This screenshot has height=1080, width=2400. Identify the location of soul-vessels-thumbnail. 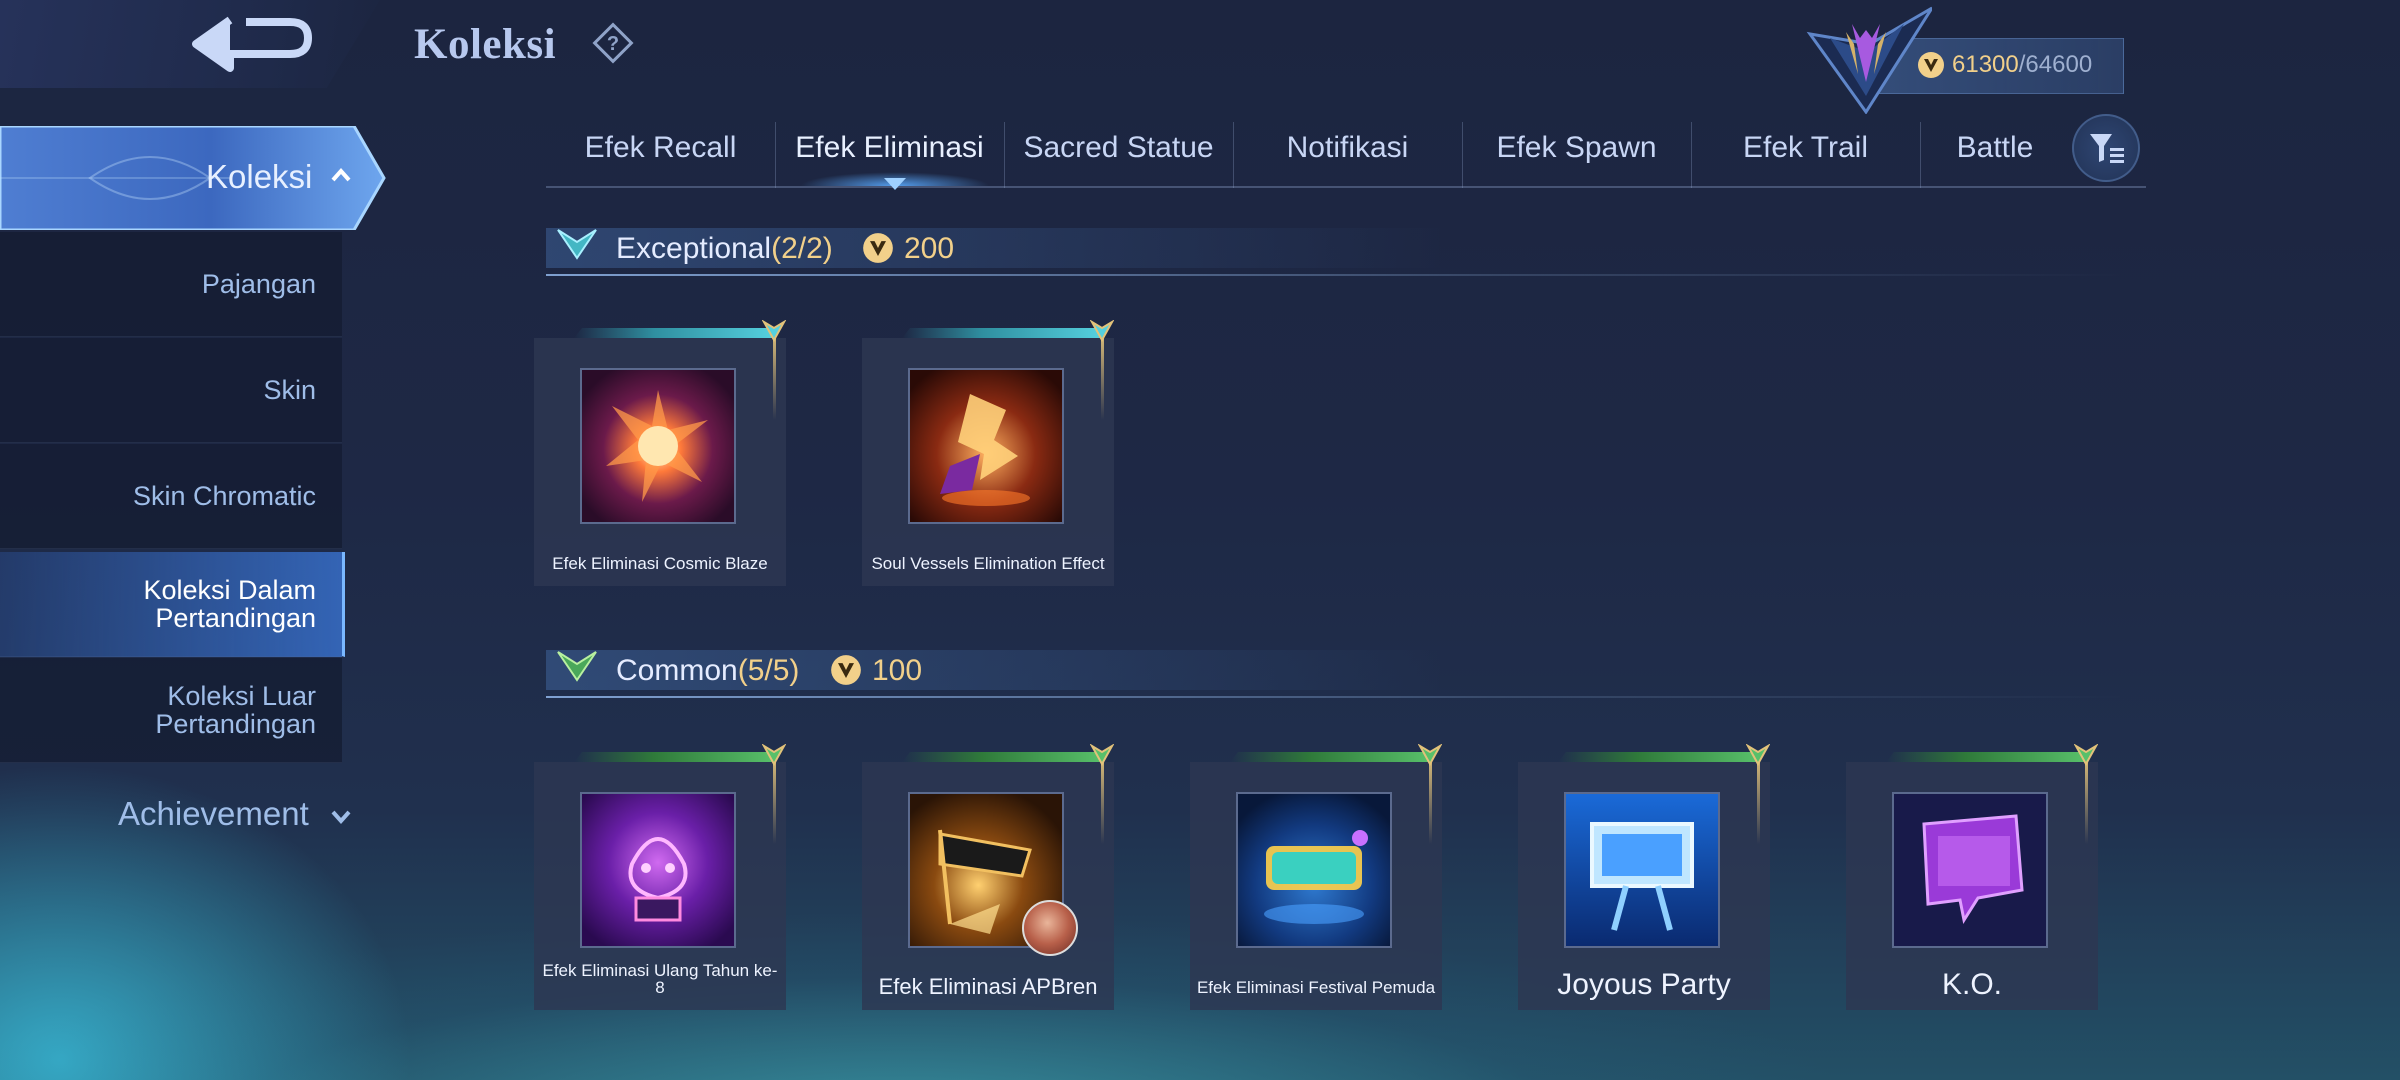
(986, 446).